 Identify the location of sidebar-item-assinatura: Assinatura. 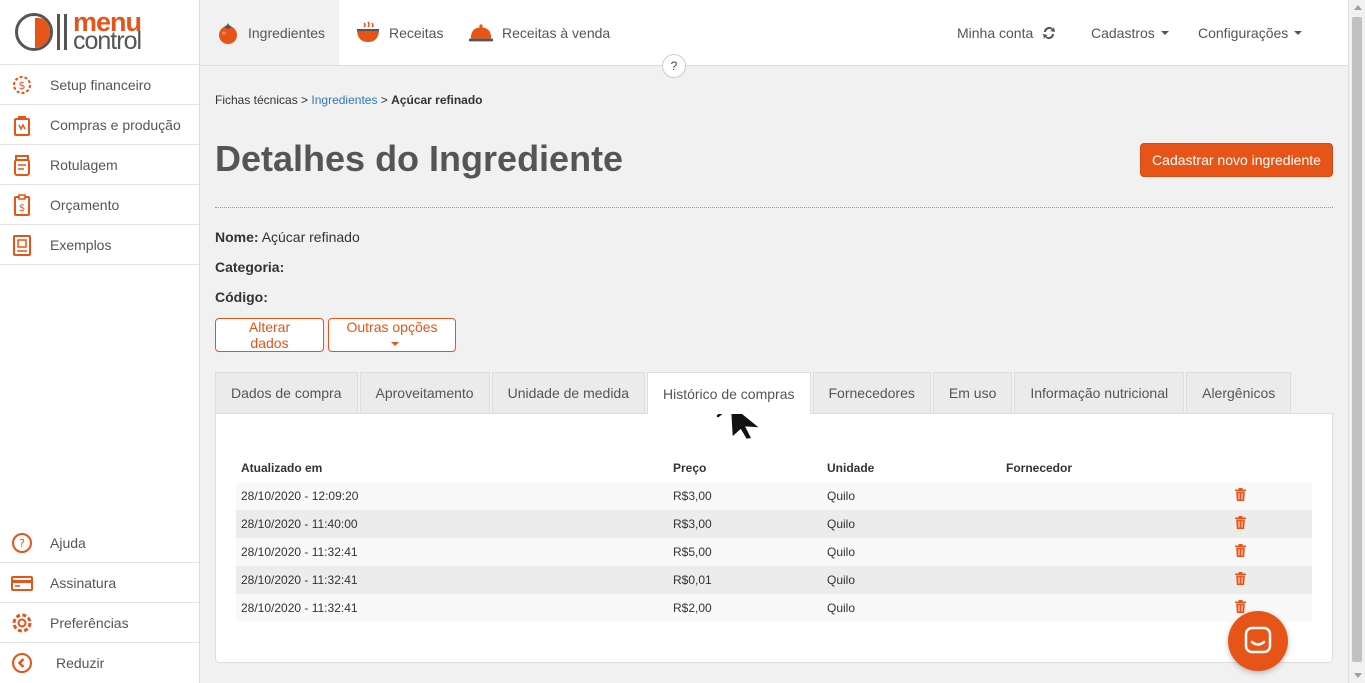
(99, 583).